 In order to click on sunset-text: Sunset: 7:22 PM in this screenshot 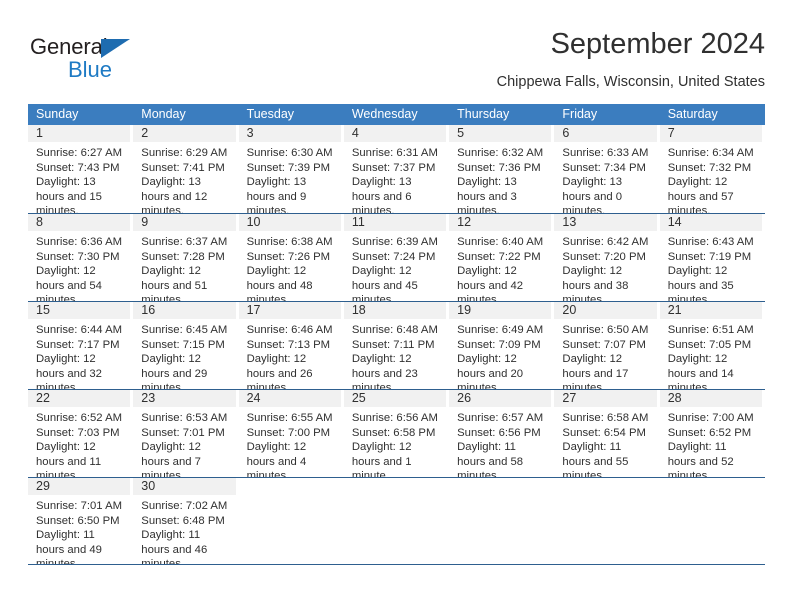, I will do `click(499, 256)`.